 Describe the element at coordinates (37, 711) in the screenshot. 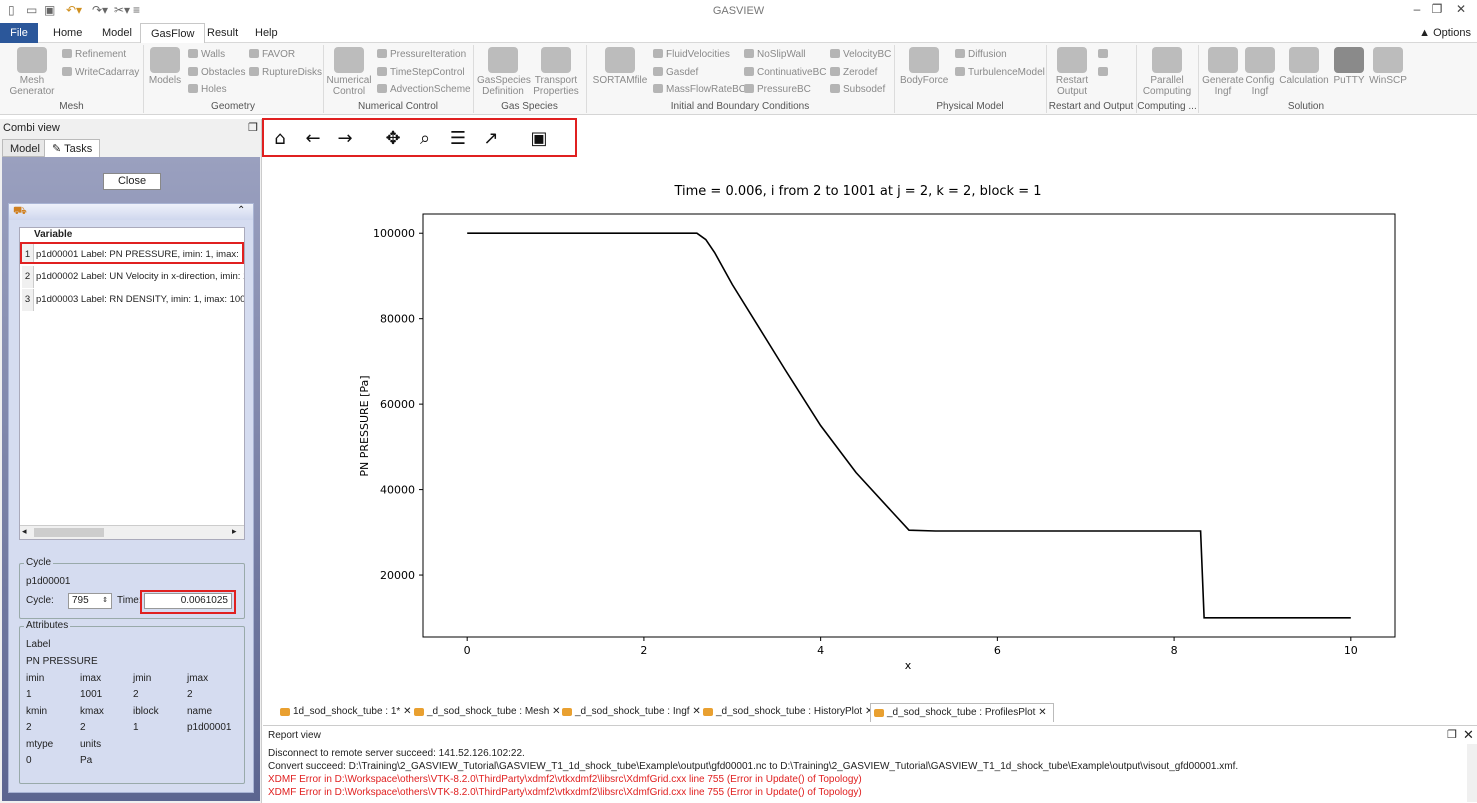

I see `attr-key: kmin` at that location.